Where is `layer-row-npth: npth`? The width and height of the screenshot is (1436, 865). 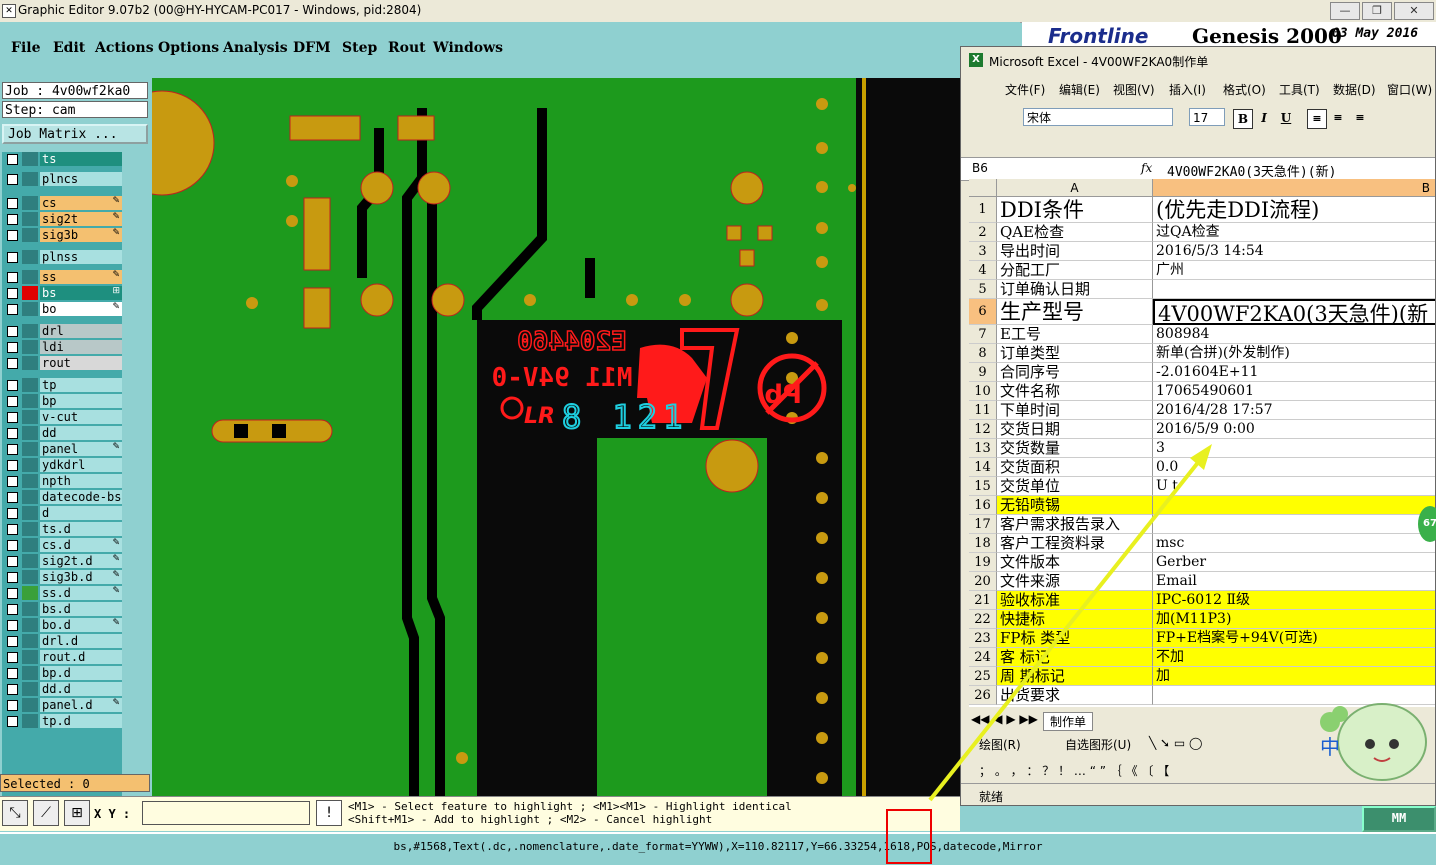 layer-row-npth: npth is located at coordinates (63, 481).